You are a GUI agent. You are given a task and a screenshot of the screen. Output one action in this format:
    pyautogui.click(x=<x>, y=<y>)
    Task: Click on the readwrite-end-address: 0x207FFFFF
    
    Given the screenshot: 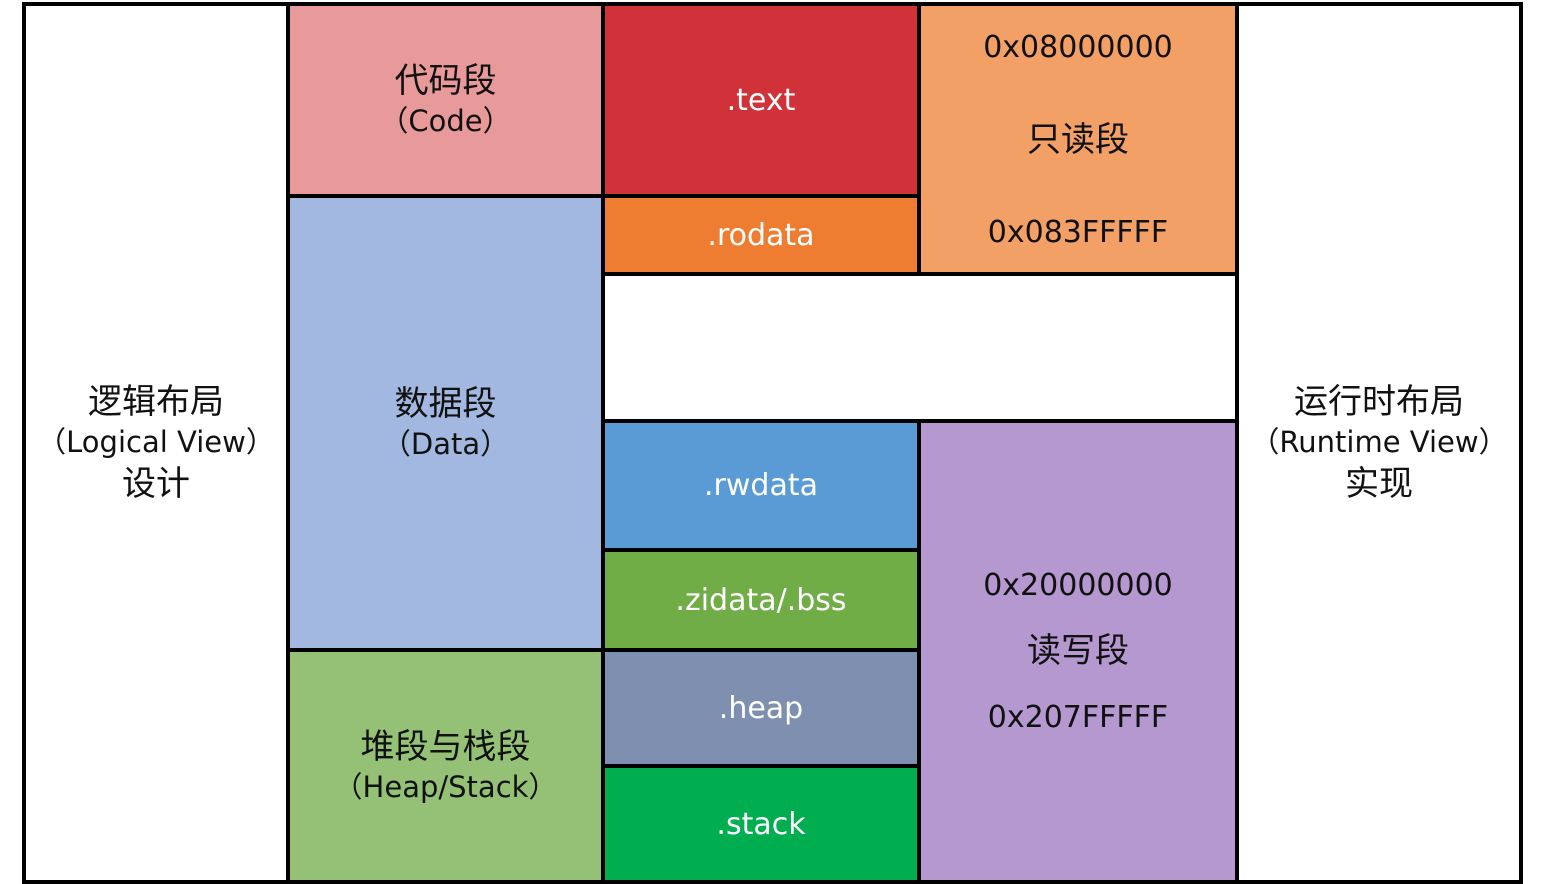 What is the action you would take?
    pyautogui.click(x=1078, y=717)
    